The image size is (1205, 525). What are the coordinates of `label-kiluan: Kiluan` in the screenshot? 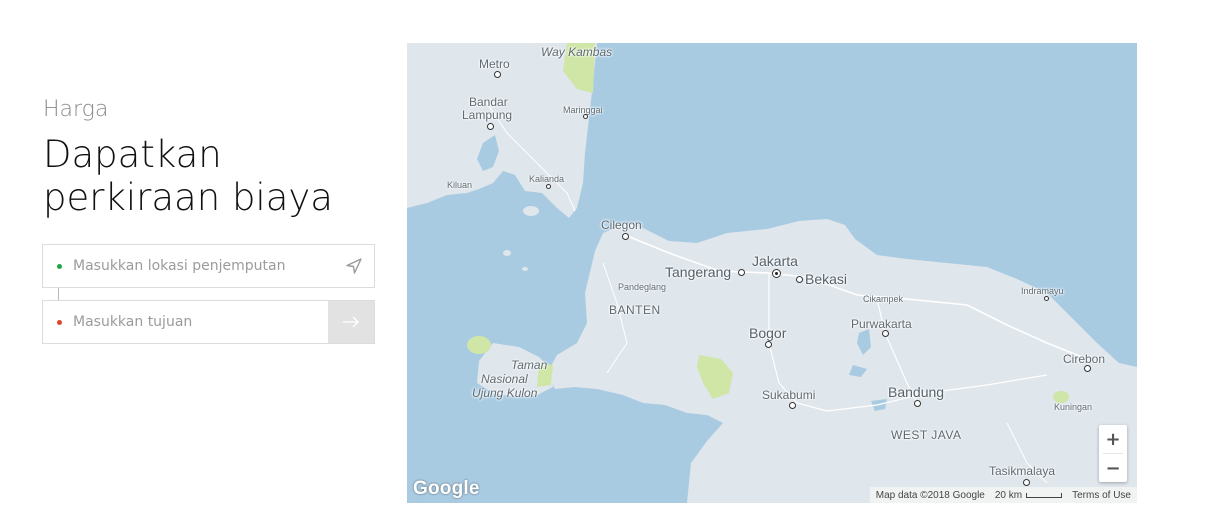 It's located at (460, 185).